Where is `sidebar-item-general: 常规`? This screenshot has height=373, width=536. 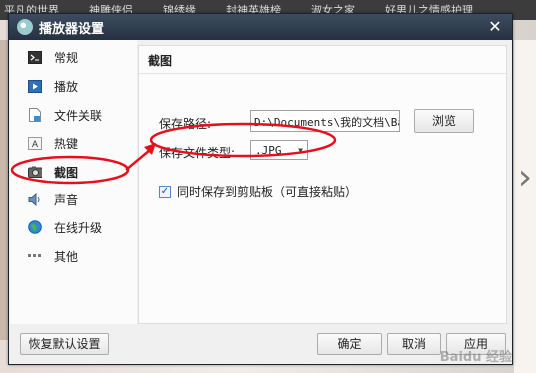
sidebar-item-general: 常规 is located at coordinates (73, 57).